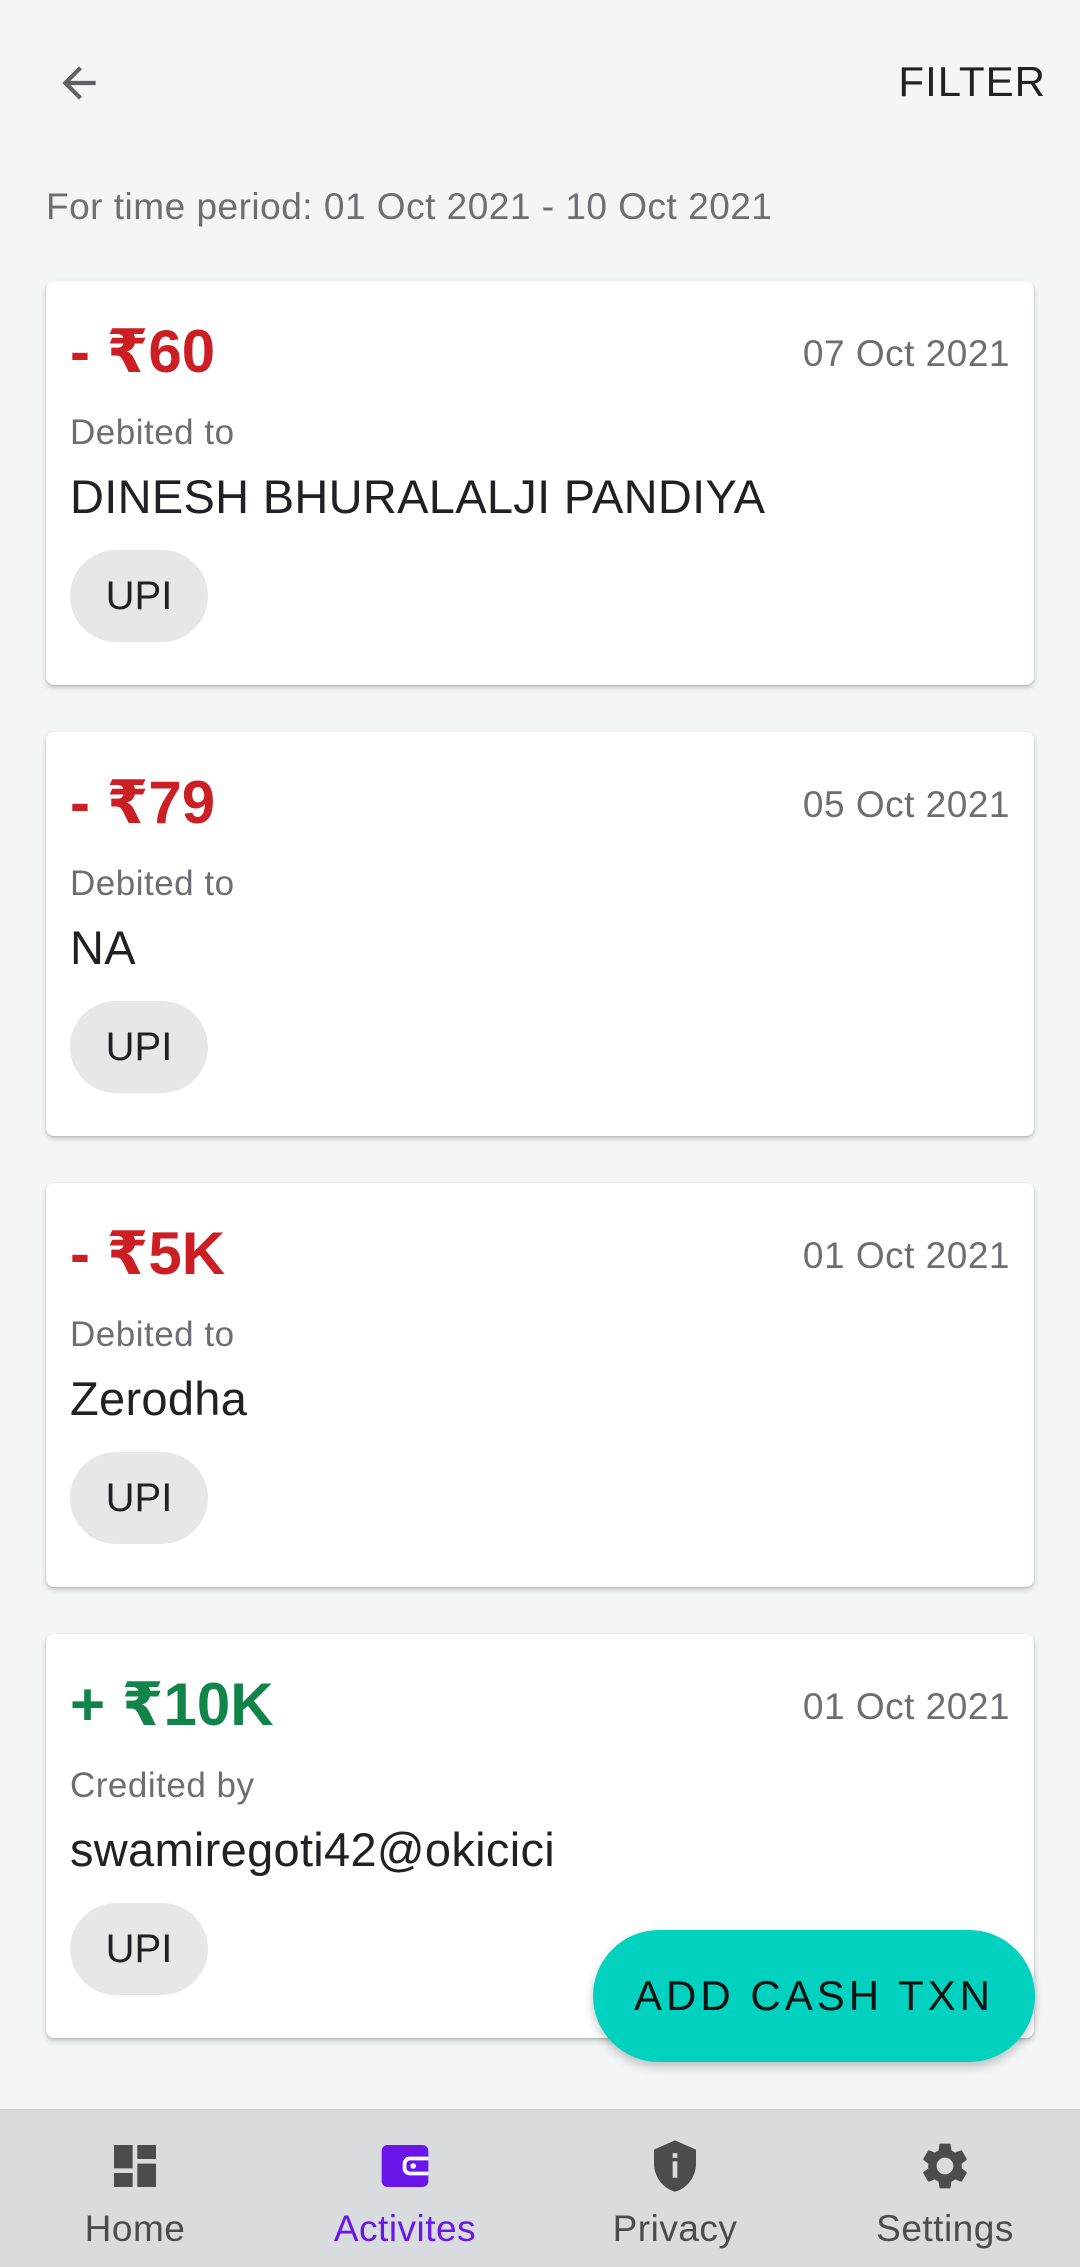  What do you see at coordinates (143, 351) in the screenshot?
I see `transaction-amount: - ₹60` at bounding box center [143, 351].